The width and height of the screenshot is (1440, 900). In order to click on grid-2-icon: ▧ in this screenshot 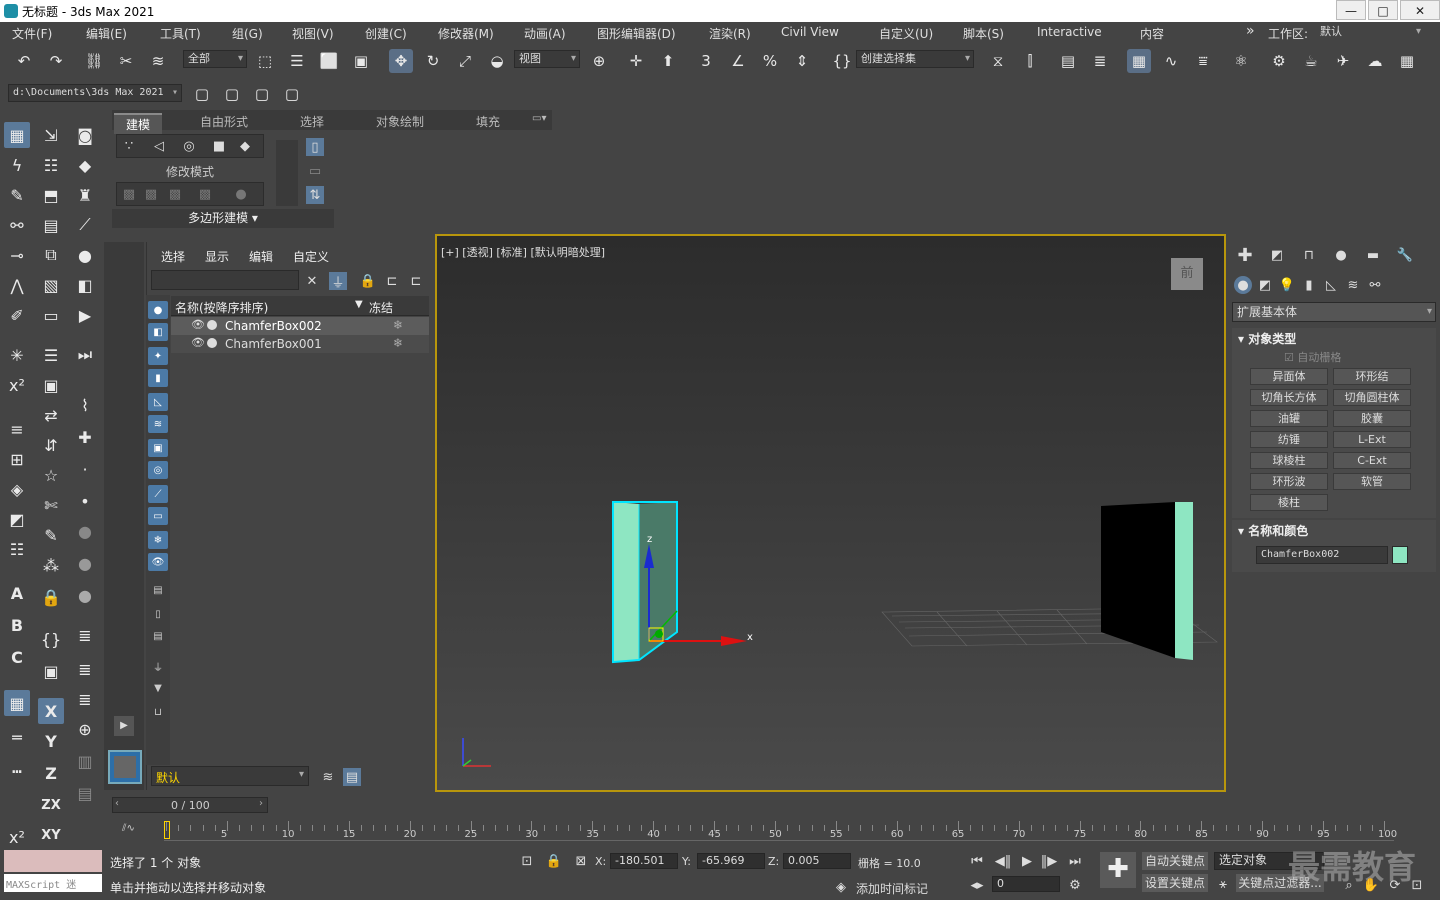, I will do `click(51, 285)`.